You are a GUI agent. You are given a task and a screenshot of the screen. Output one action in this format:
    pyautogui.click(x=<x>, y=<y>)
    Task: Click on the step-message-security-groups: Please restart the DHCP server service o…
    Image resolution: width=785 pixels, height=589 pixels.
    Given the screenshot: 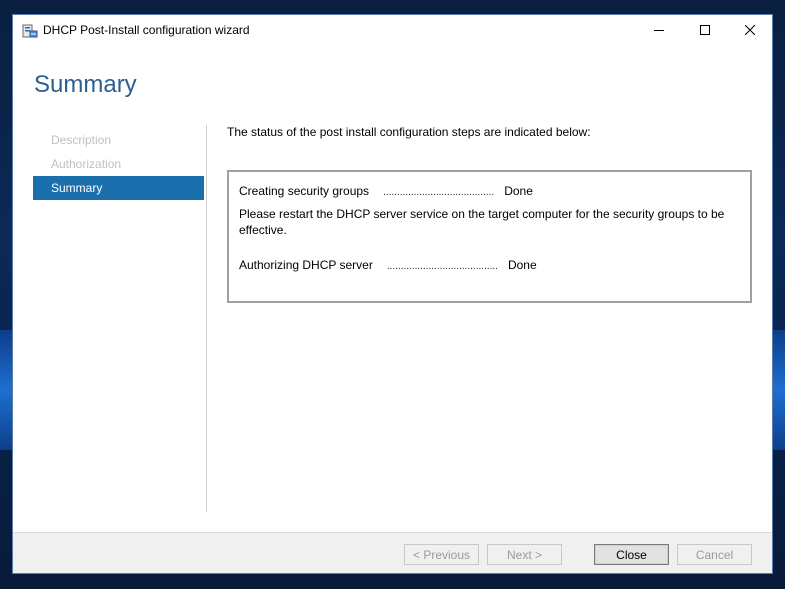 What is the action you would take?
    pyautogui.click(x=482, y=222)
    